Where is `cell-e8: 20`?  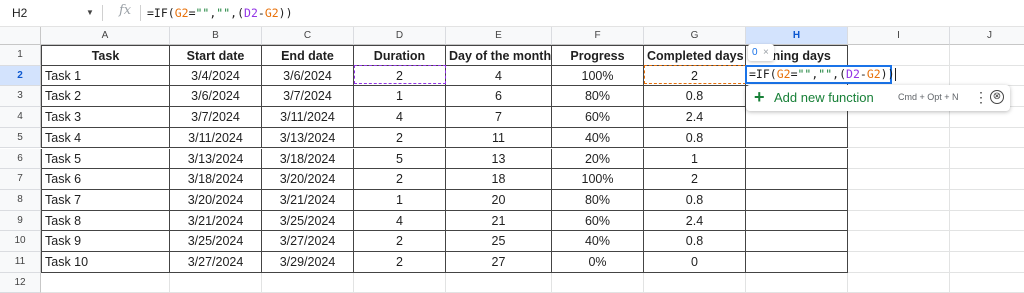
cell-e8: 20 is located at coordinates (499, 200).